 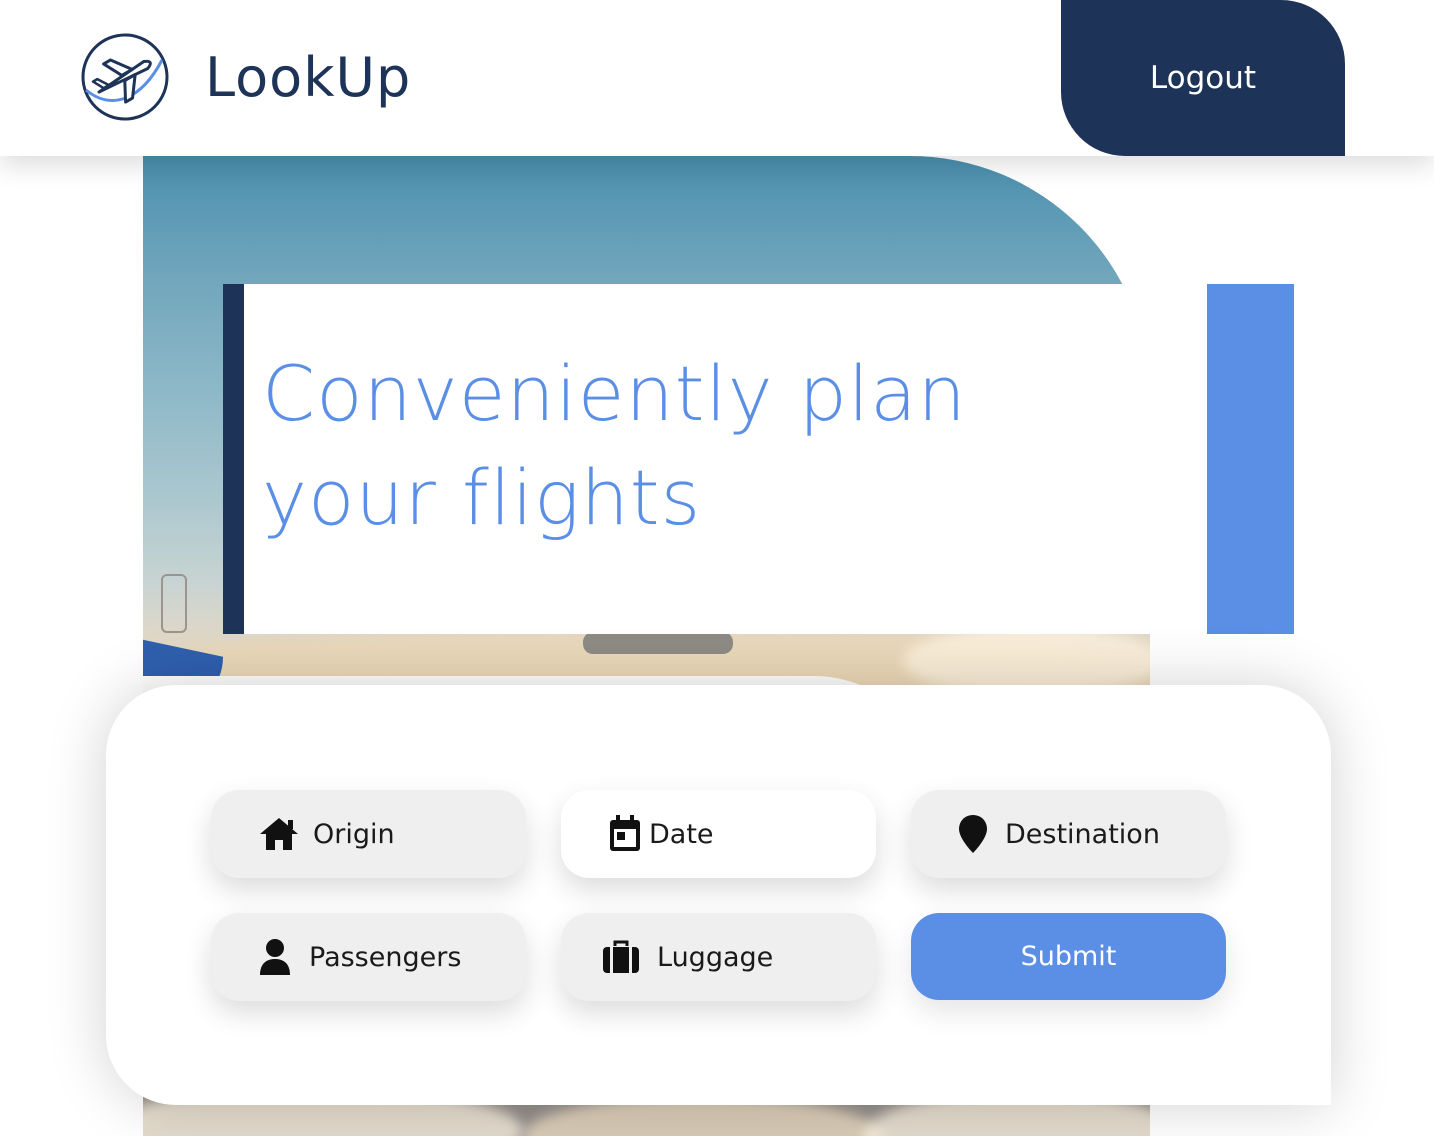 What do you see at coordinates (1068, 956) in the screenshot?
I see `submit-button: Submit` at bounding box center [1068, 956].